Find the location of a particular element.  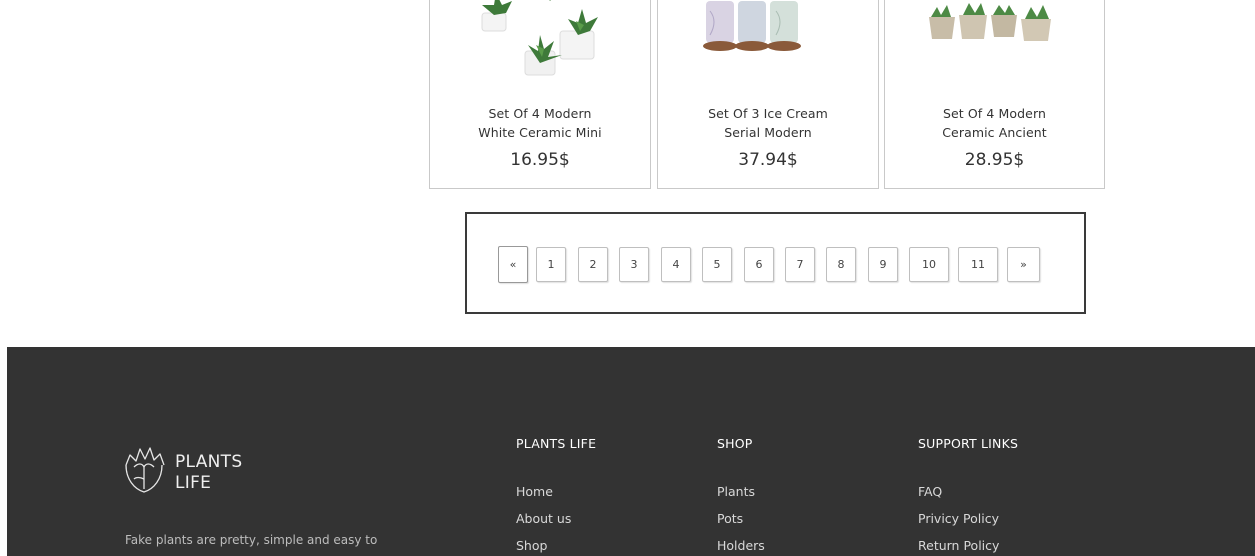

footer-column-shop: SHOP Plants Pots Holders is located at coordinates (741, 496).